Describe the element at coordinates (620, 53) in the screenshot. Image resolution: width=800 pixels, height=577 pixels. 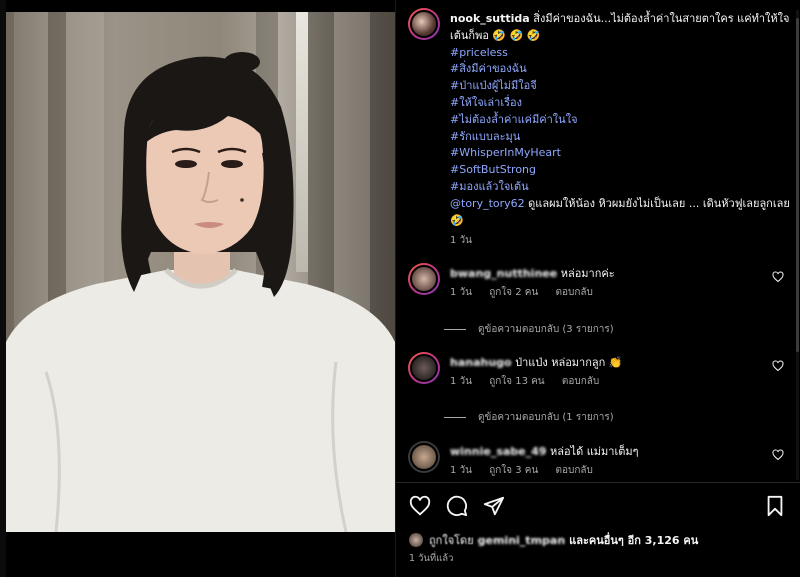
I see `hashtag: #priceless` at that location.